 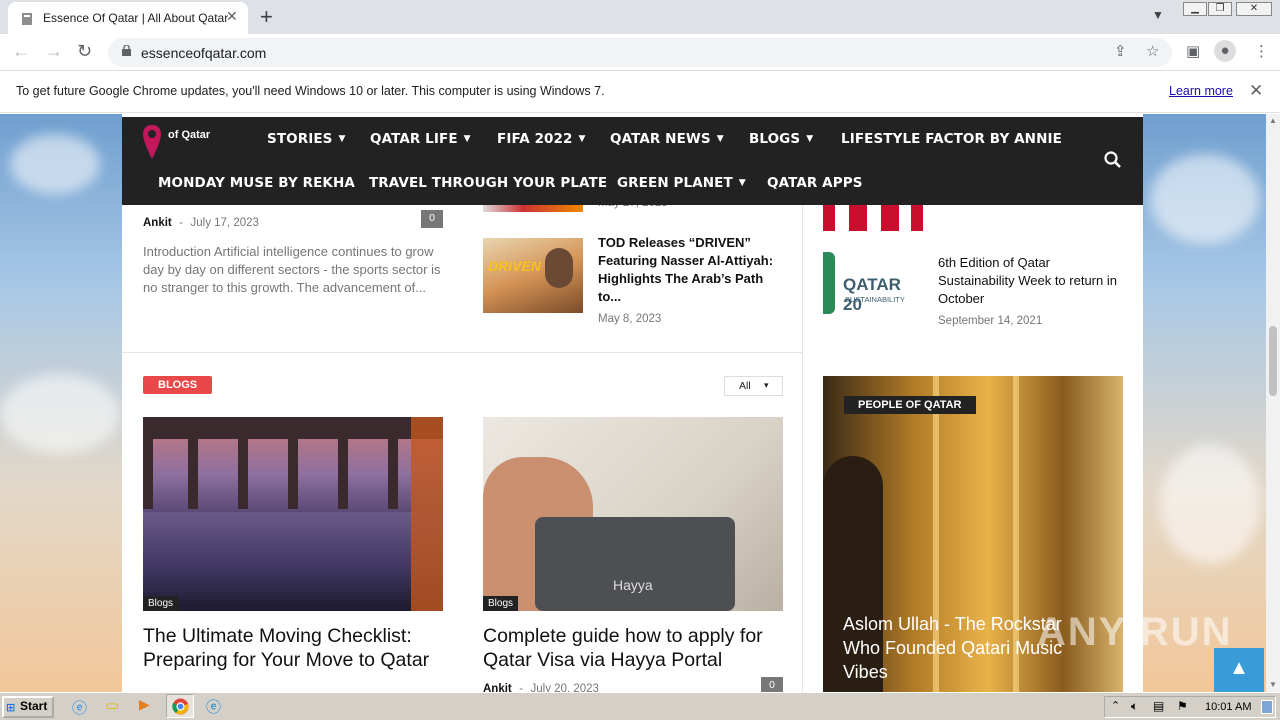 What do you see at coordinates (213, 706) in the screenshot?
I see `edge-icon: ⓔ` at bounding box center [213, 706].